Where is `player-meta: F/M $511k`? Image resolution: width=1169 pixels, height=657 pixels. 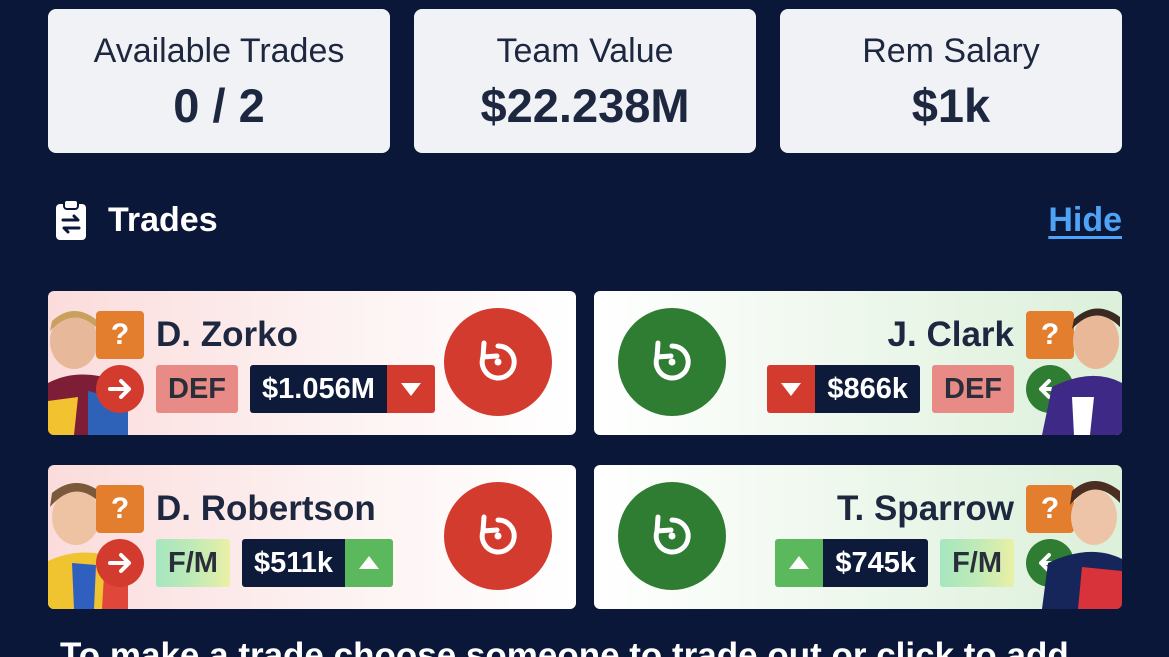 player-meta: F/M $511k is located at coordinates (274, 563).